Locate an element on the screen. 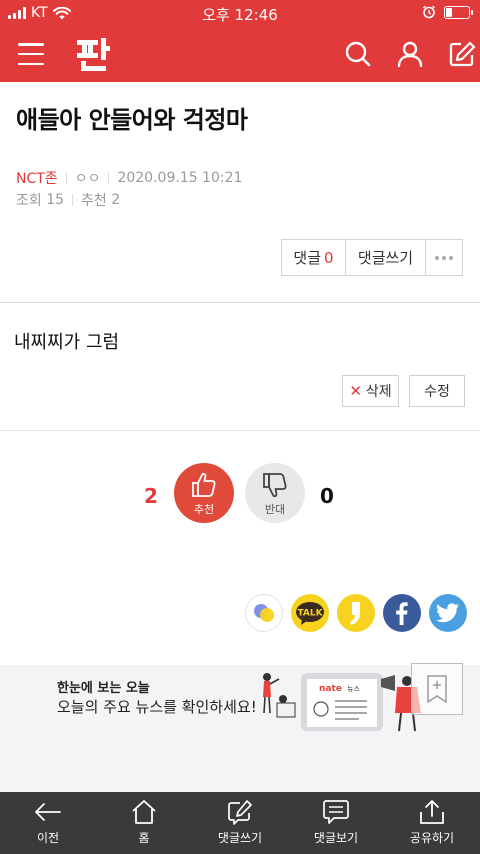  nav-view-comments-label: 댓글보기 is located at coordinates (336, 838).